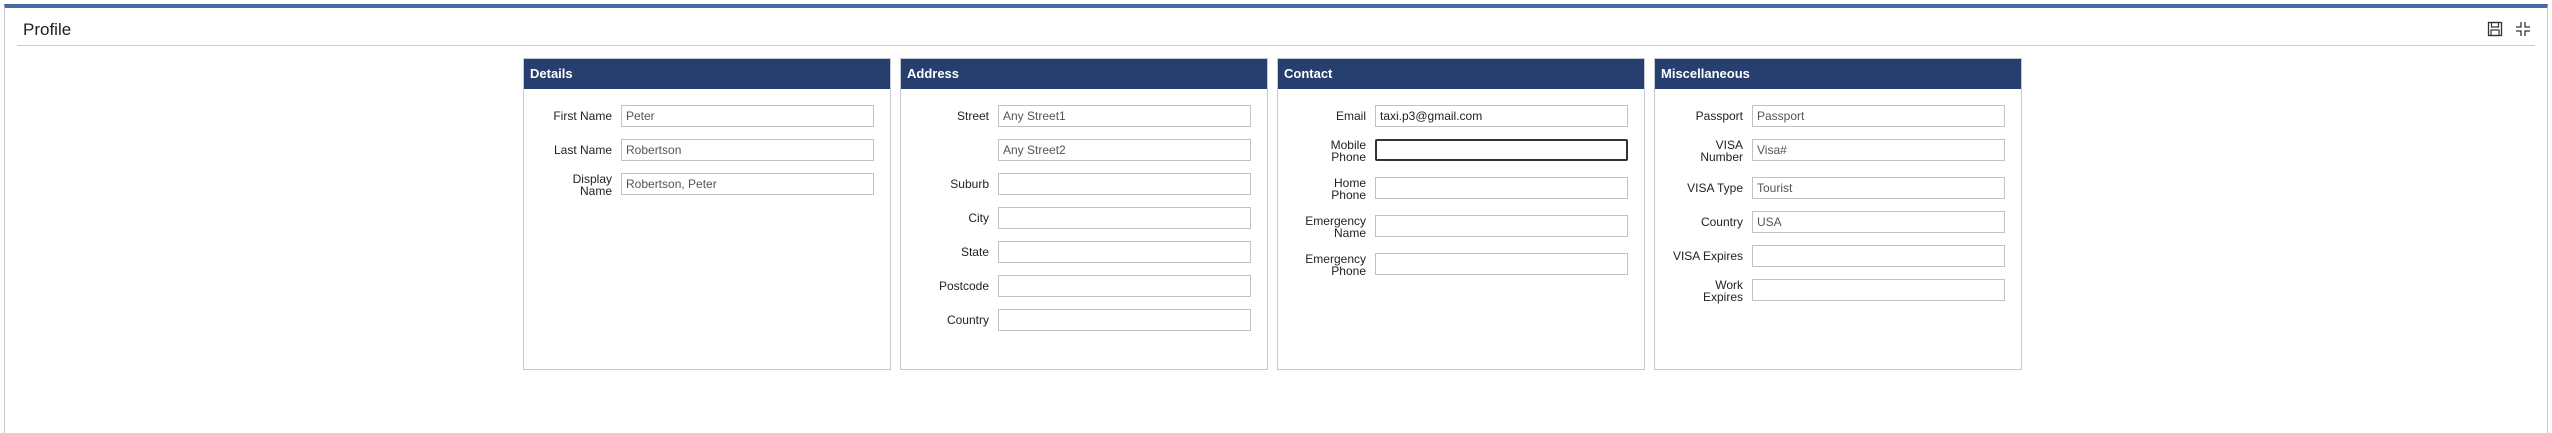 The height and width of the screenshot is (433, 2552). What do you see at coordinates (1501, 116) in the screenshot?
I see `email-input` at bounding box center [1501, 116].